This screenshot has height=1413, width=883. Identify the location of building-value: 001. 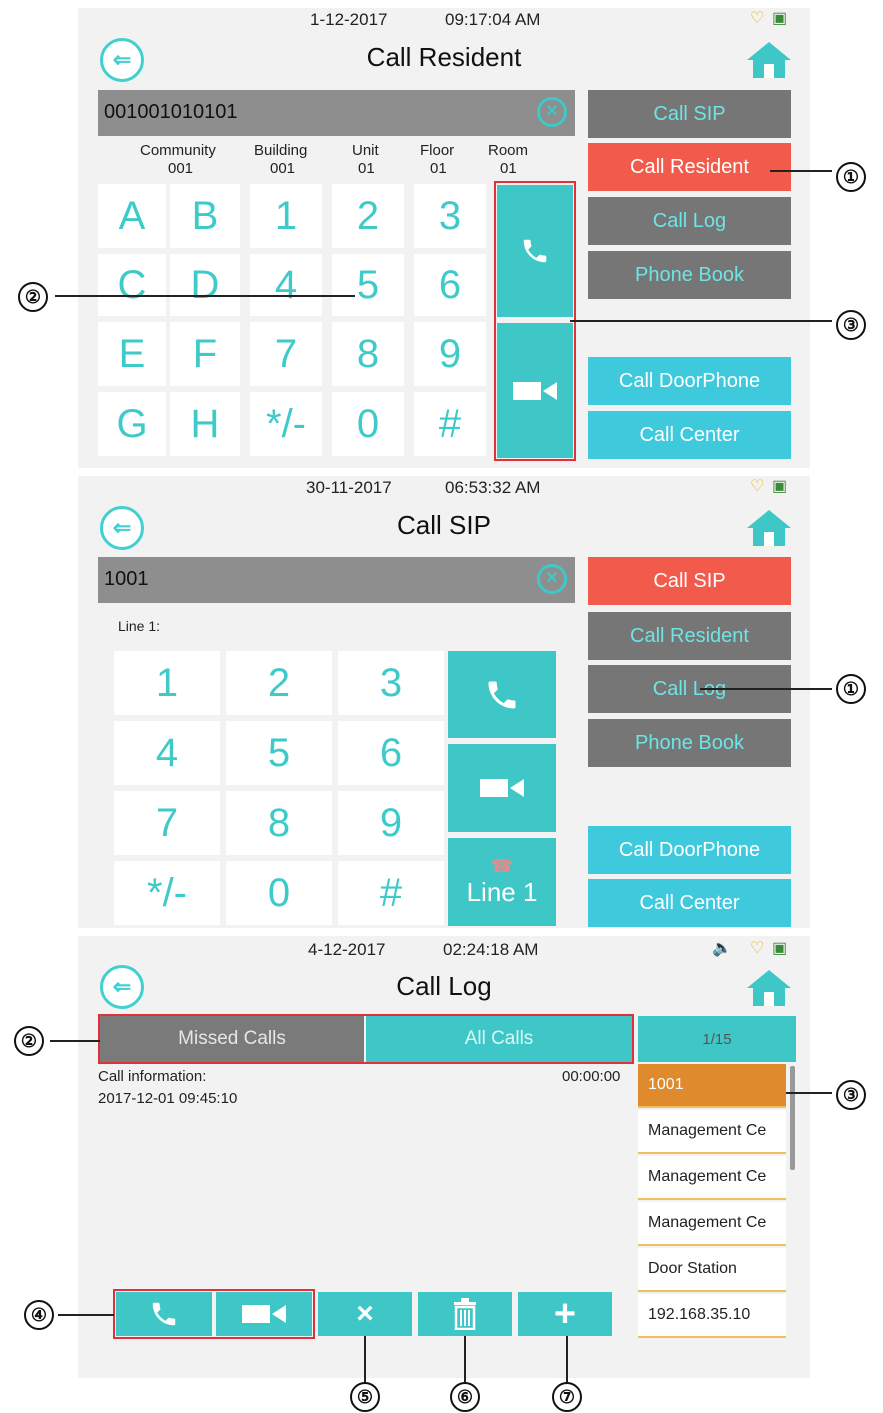
(283, 168).